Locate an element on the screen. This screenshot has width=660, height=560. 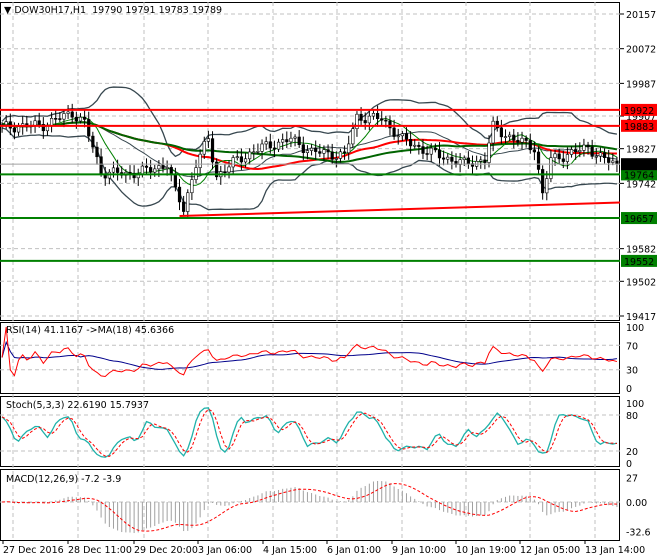
rsi-axis-label: 30 is located at coordinates (632, 371).